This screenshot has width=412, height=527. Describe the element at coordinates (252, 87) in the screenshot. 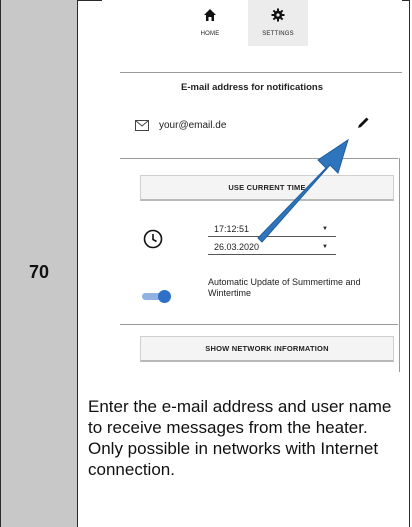

I see `email-section-title: E-mail address for notifications` at that location.